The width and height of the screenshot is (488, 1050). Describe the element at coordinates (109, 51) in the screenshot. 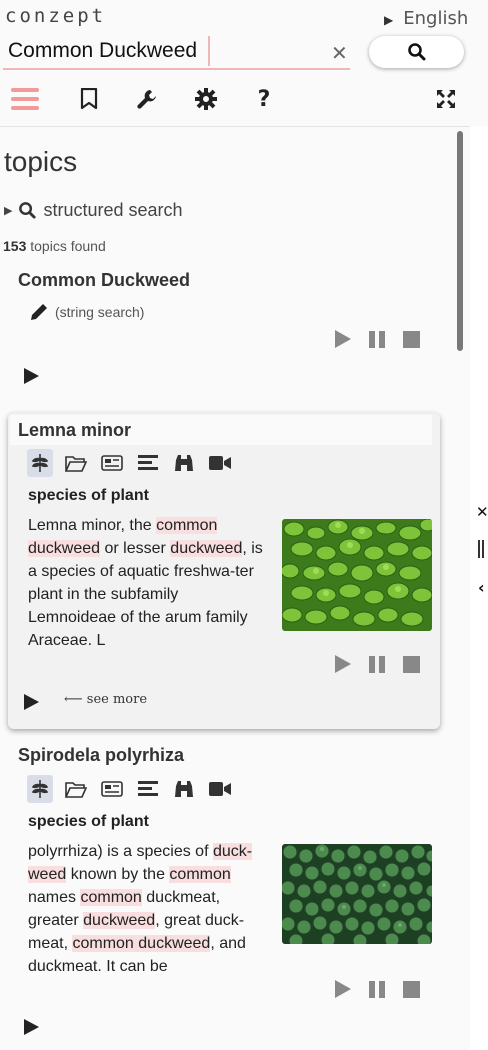

I see `search-input` at that location.